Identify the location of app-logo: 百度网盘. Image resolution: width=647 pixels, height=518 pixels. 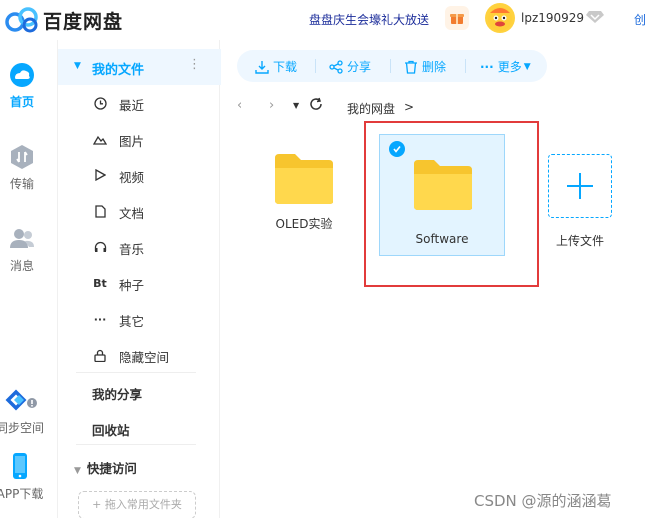
(63, 20).